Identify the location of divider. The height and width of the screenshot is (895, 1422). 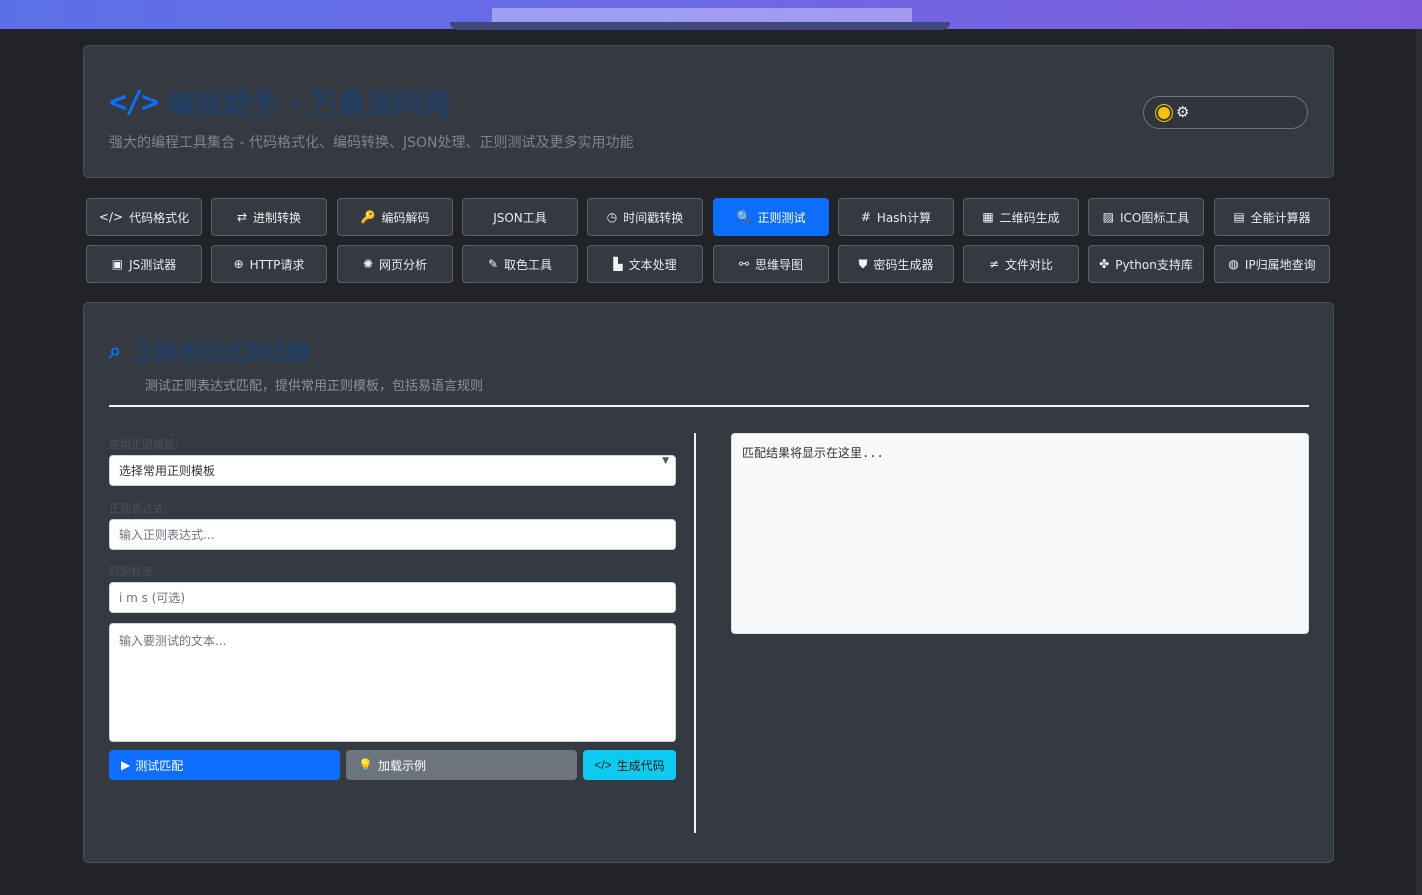
(709, 406).